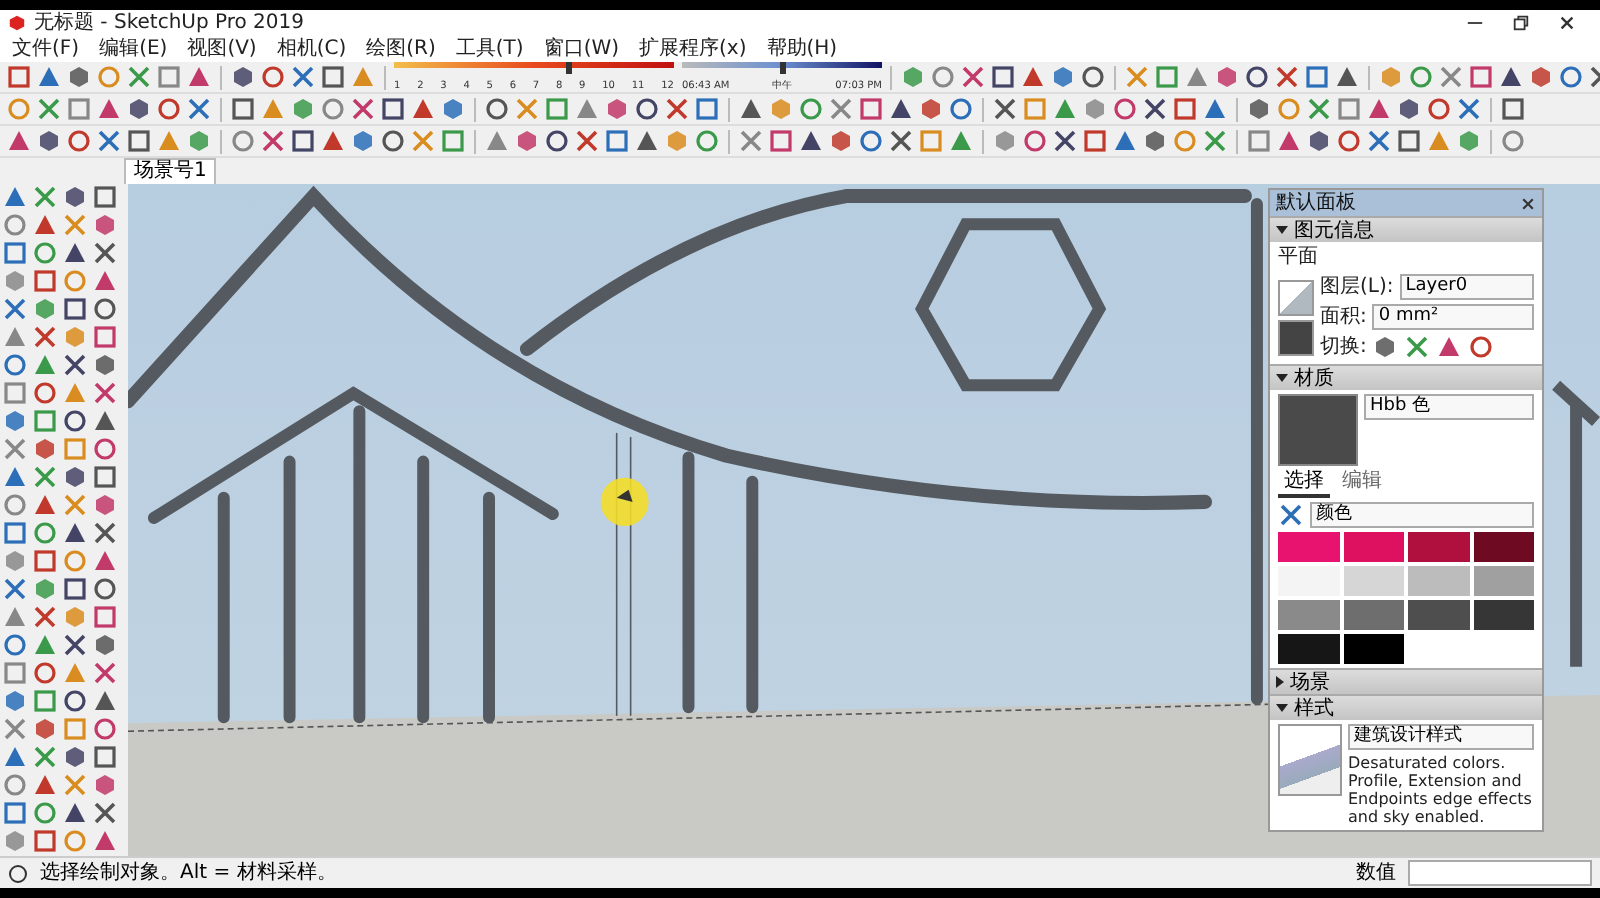 The height and width of the screenshot is (898, 1600). What do you see at coordinates (802, 49) in the screenshot?
I see `menu-item: 帮助(H)` at bounding box center [802, 49].